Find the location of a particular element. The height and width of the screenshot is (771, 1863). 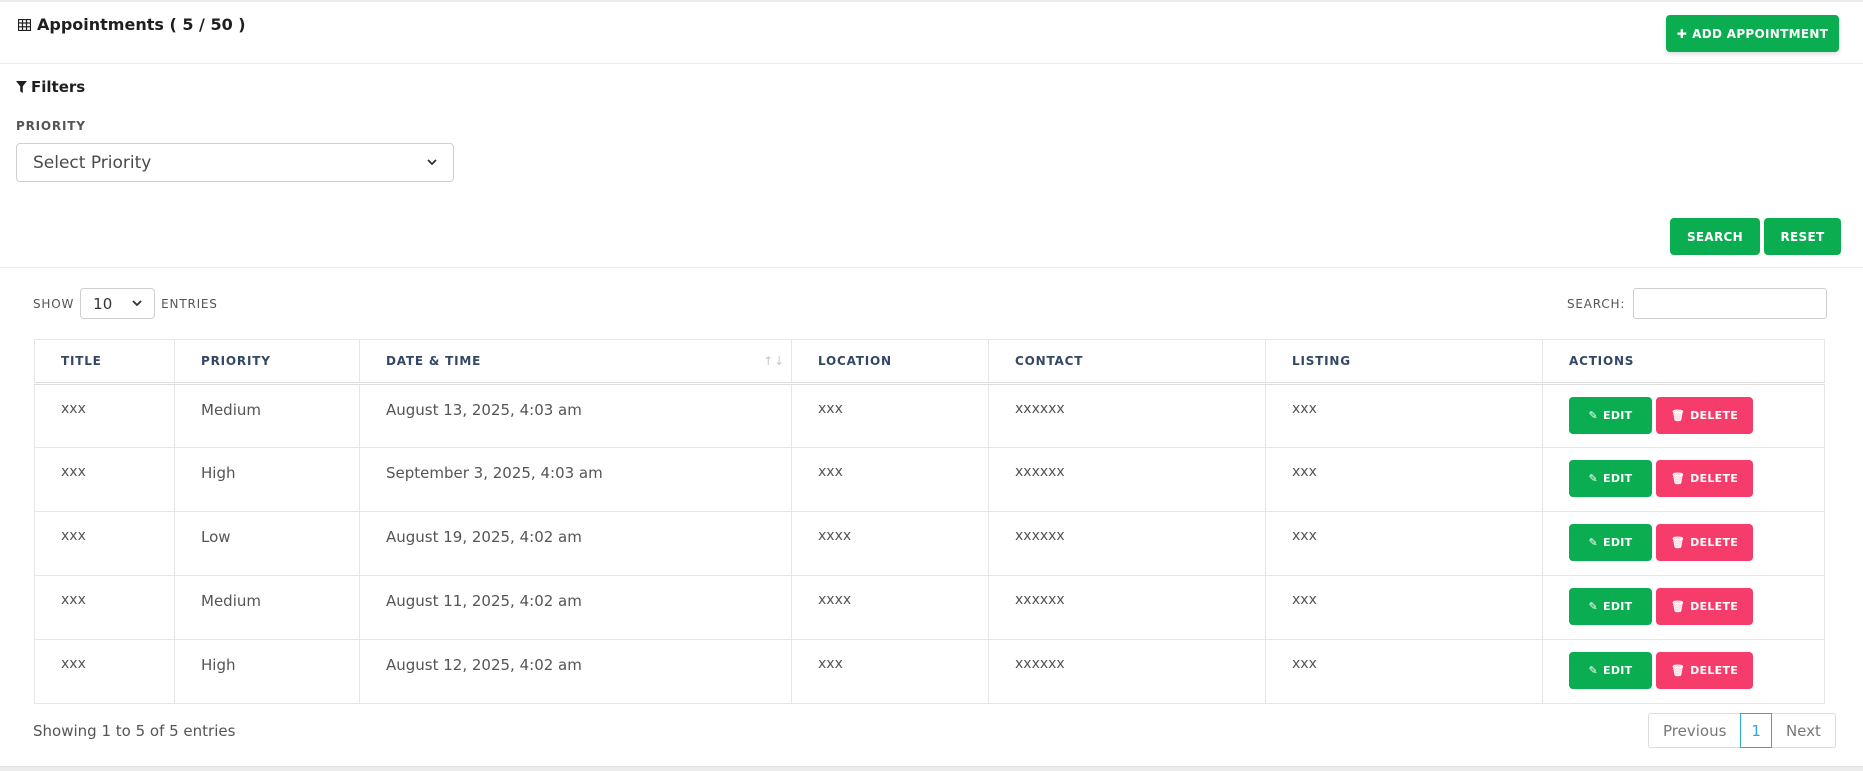

plus-icon: ✚ is located at coordinates (1682, 33).